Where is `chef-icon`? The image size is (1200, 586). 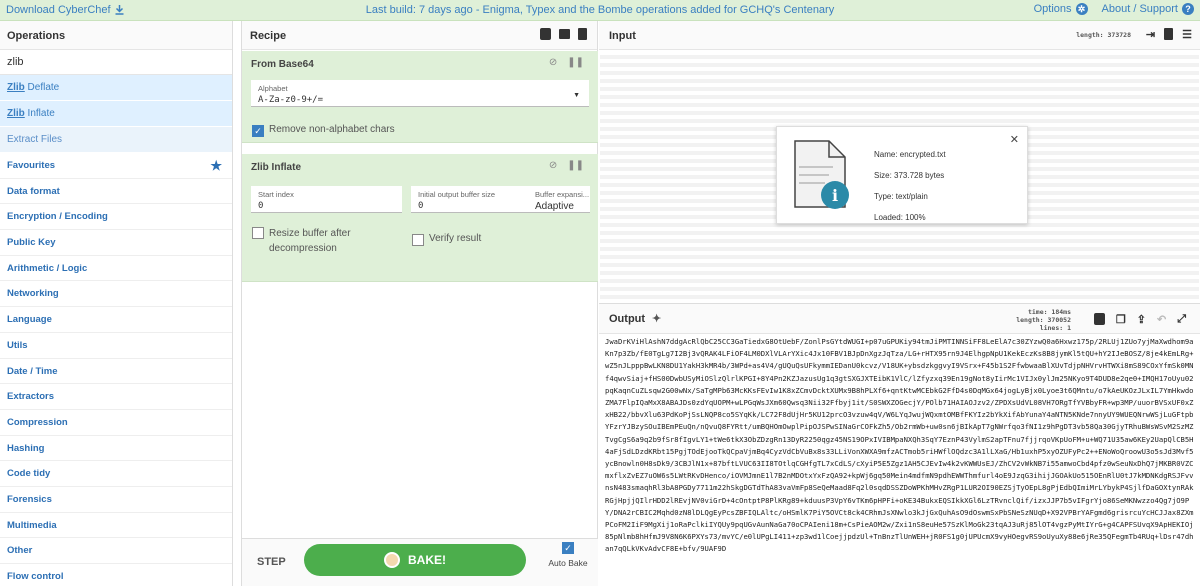
chef-icon is located at coordinates (392, 560).